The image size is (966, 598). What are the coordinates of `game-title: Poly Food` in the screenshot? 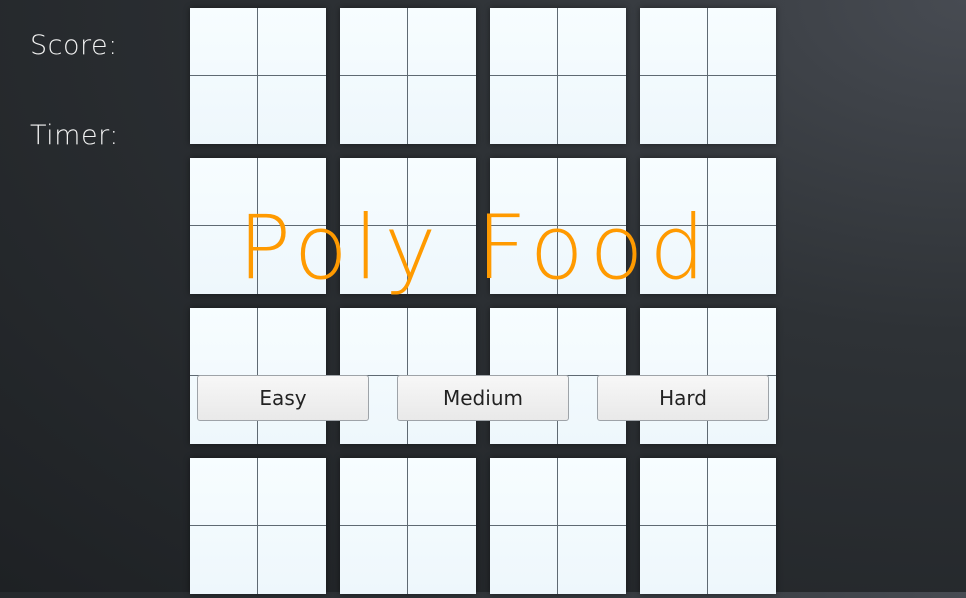 It's located at (475, 247).